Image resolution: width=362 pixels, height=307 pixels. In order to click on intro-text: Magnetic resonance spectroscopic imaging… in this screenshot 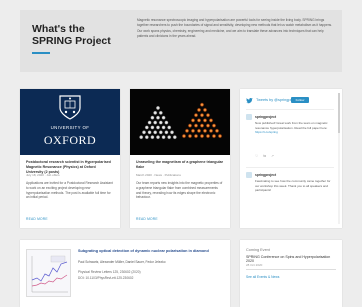, I will do `click(235, 28)`.